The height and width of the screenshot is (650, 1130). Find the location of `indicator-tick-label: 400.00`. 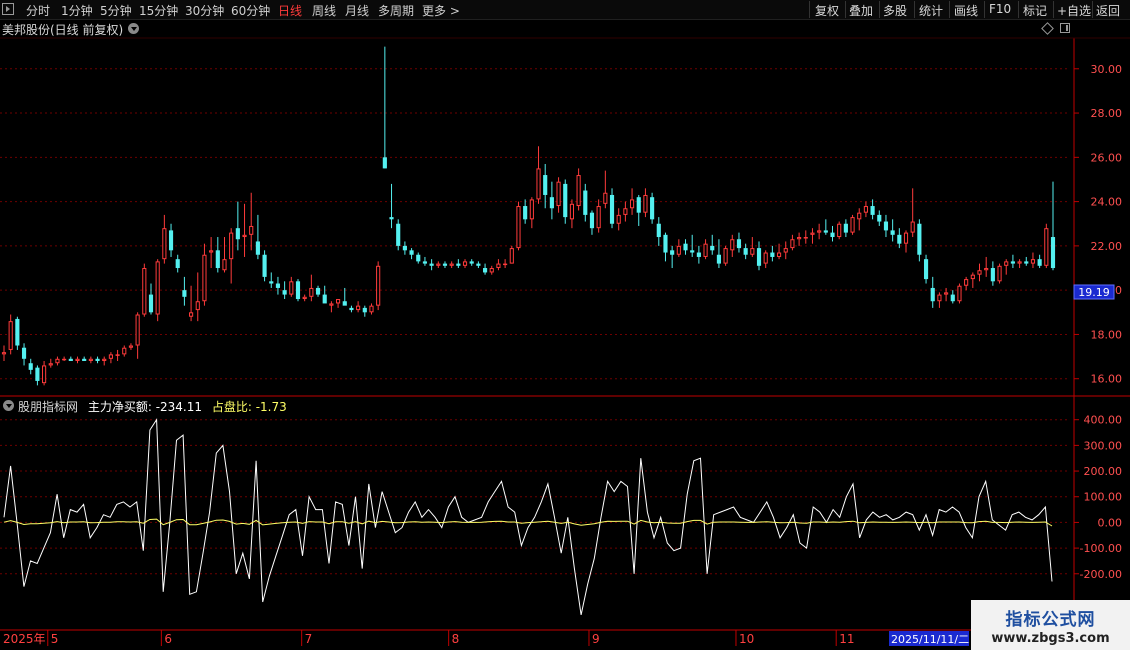

indicator-tick-label: 400.00 is located at coordinates (1103, 420).